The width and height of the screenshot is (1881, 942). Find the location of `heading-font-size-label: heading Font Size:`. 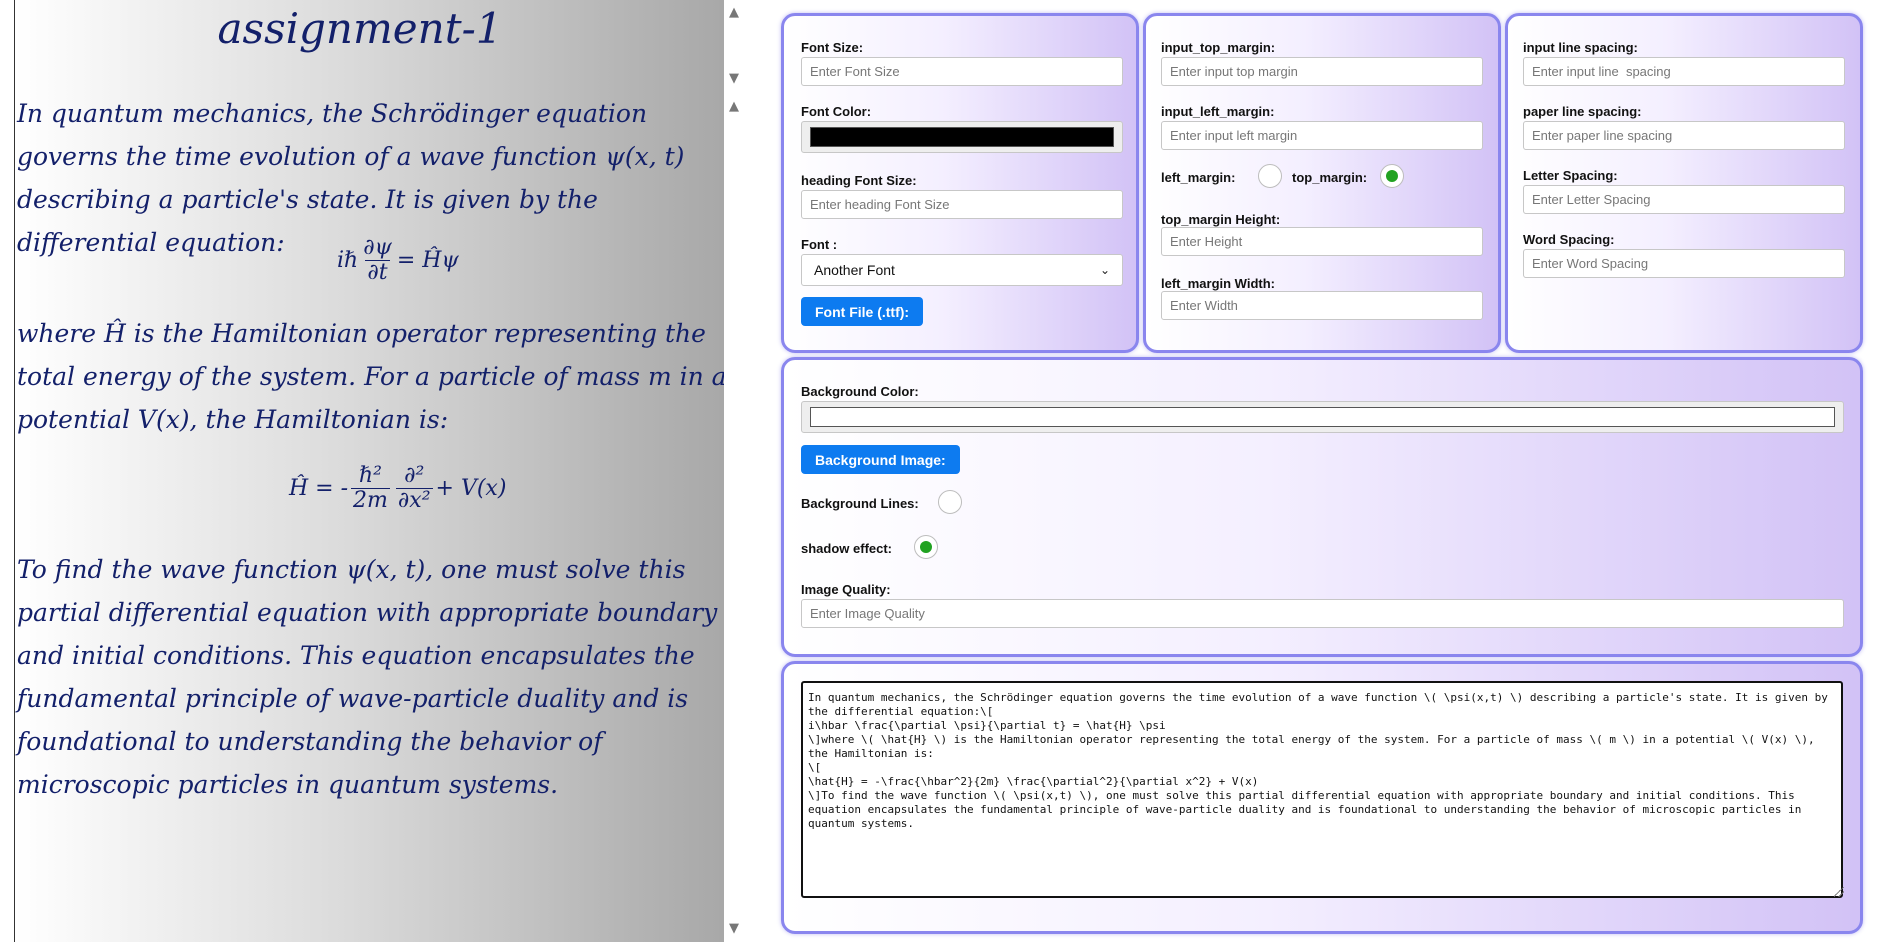

heading-font-size-label: heading Font Size: is located at coordinates (859, 180).